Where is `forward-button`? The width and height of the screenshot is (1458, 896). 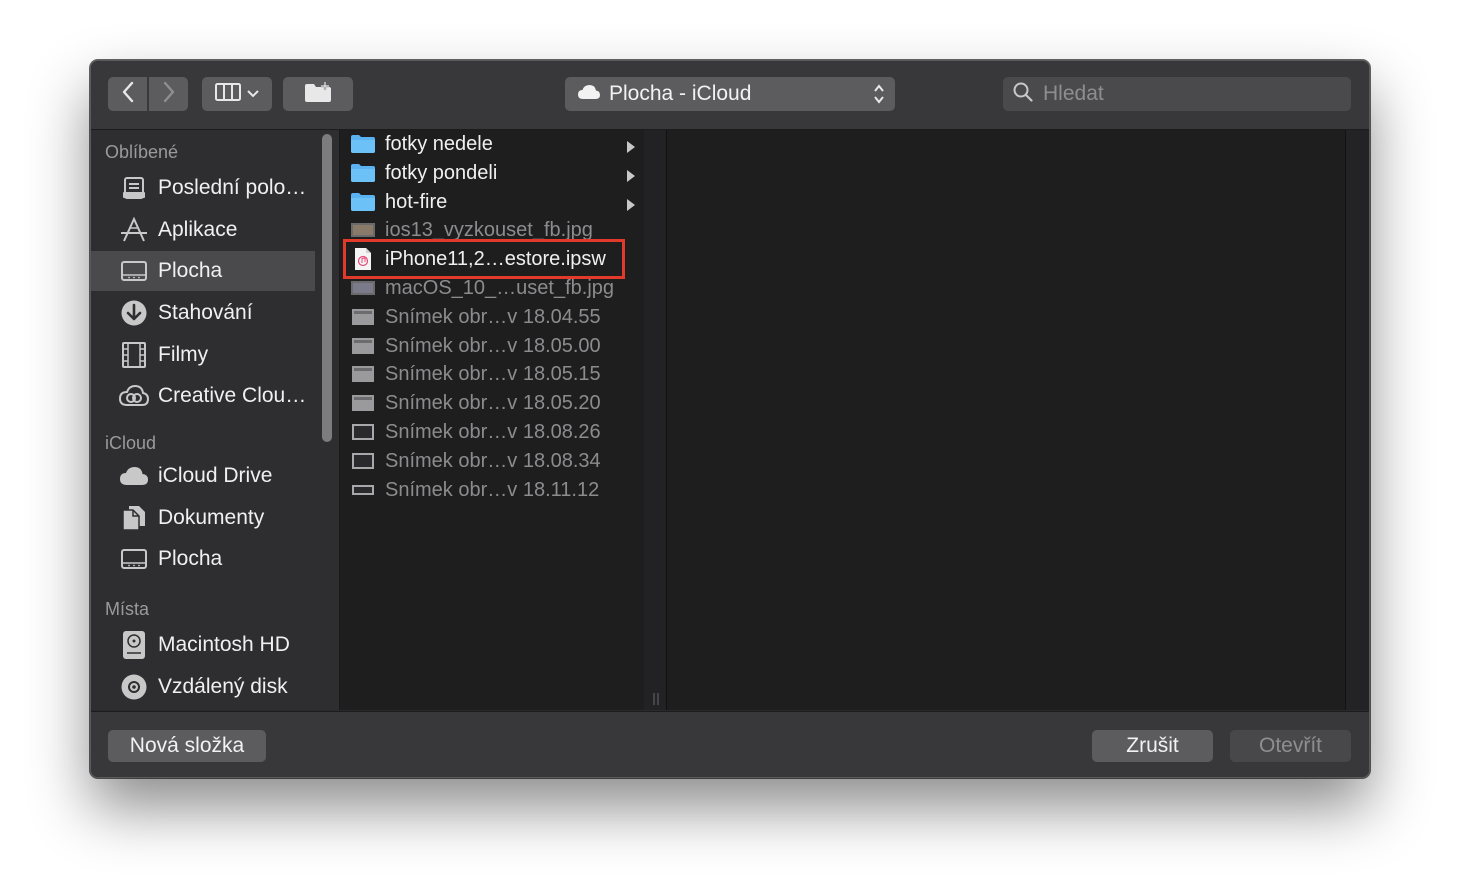
forward-button is located at coordinates (168, 94).